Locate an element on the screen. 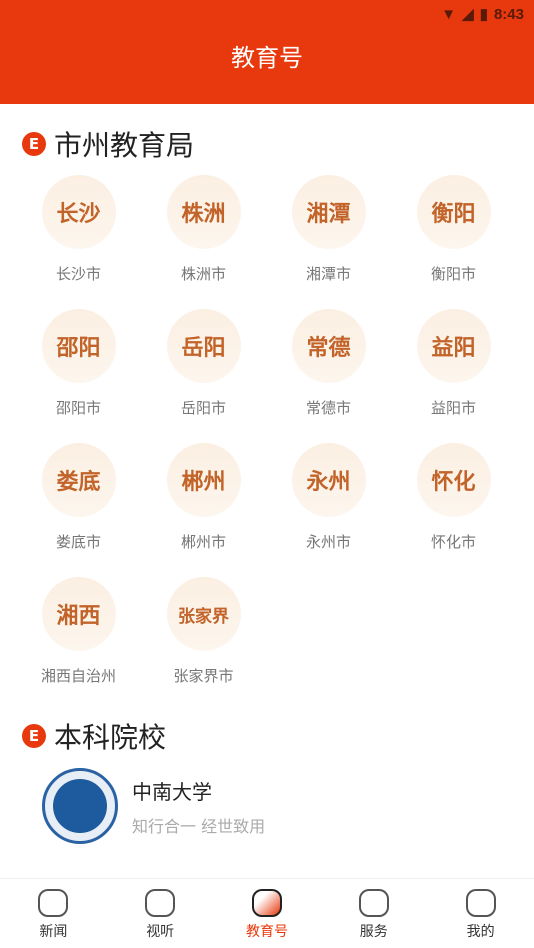 Image resolution: width=534 pixels, height=948 pixels. bureau-icon: 娄底 is located at coordinates (78, 480).